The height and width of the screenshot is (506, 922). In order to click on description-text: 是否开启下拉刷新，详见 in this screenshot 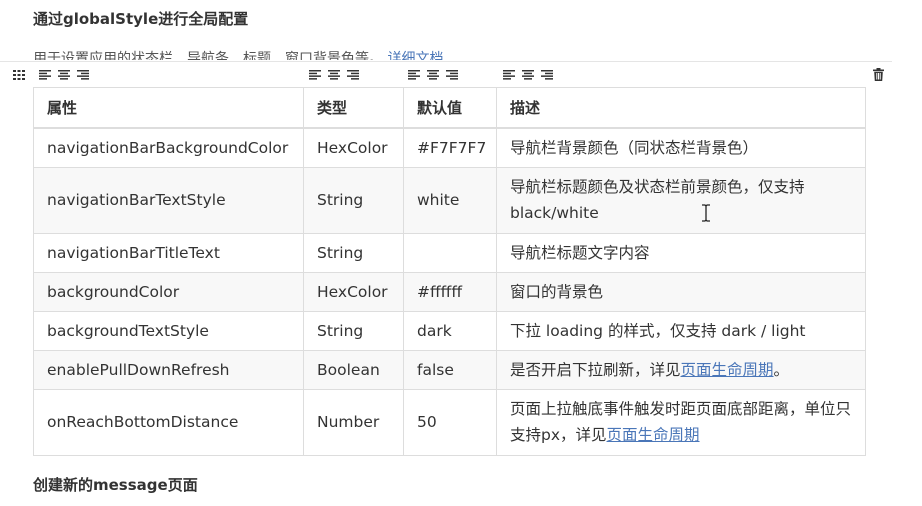, I will do `click(595, 369)`.